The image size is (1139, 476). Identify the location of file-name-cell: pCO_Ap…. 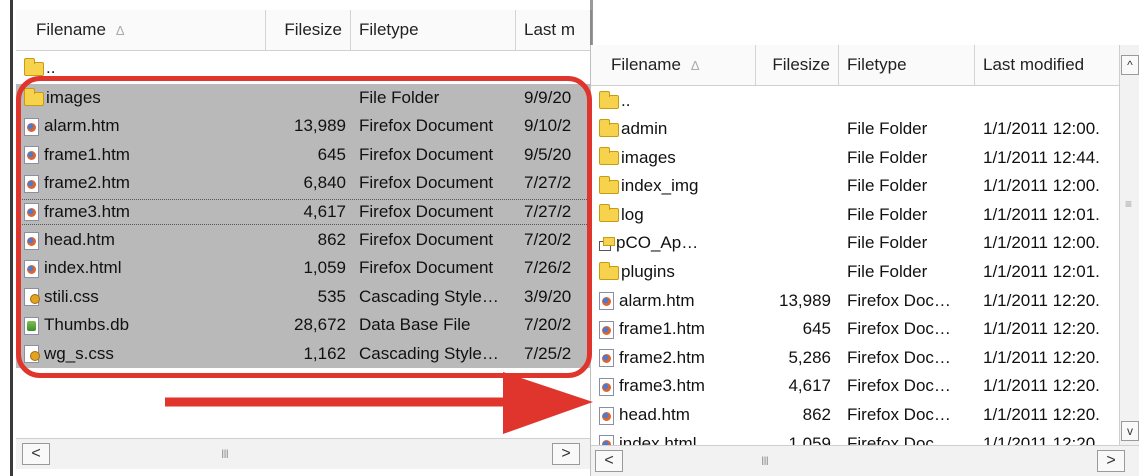
(679, 243).